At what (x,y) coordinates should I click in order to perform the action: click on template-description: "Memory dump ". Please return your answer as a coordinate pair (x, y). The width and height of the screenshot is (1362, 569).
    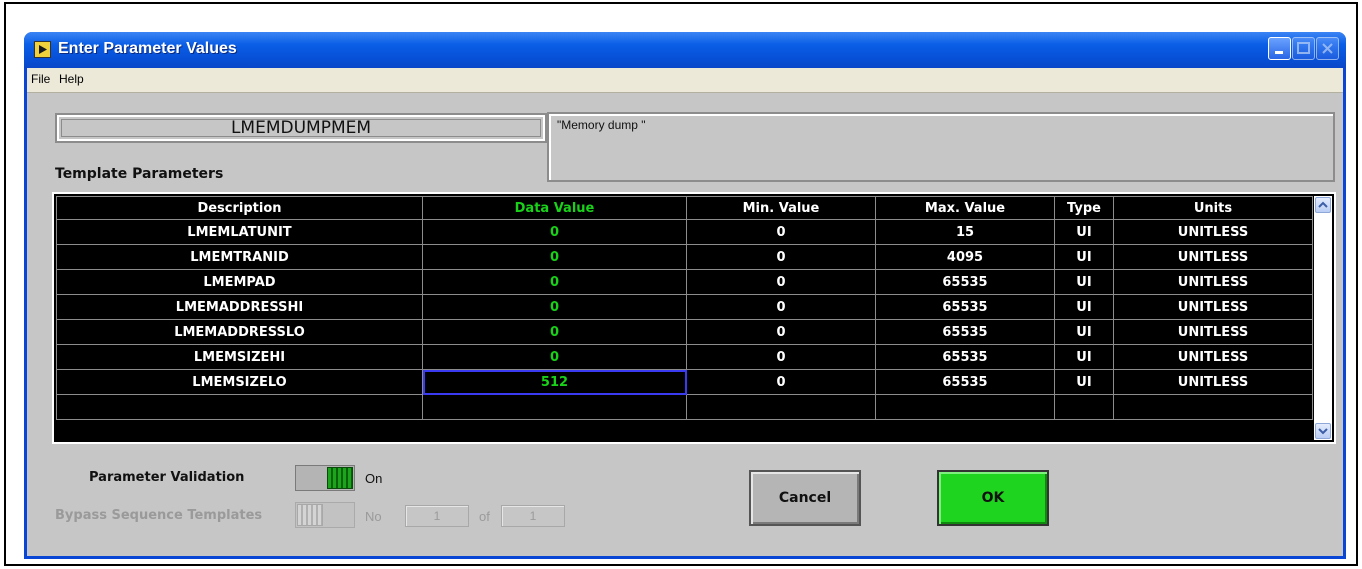
    Looking at the image, I should click on (601, 125).